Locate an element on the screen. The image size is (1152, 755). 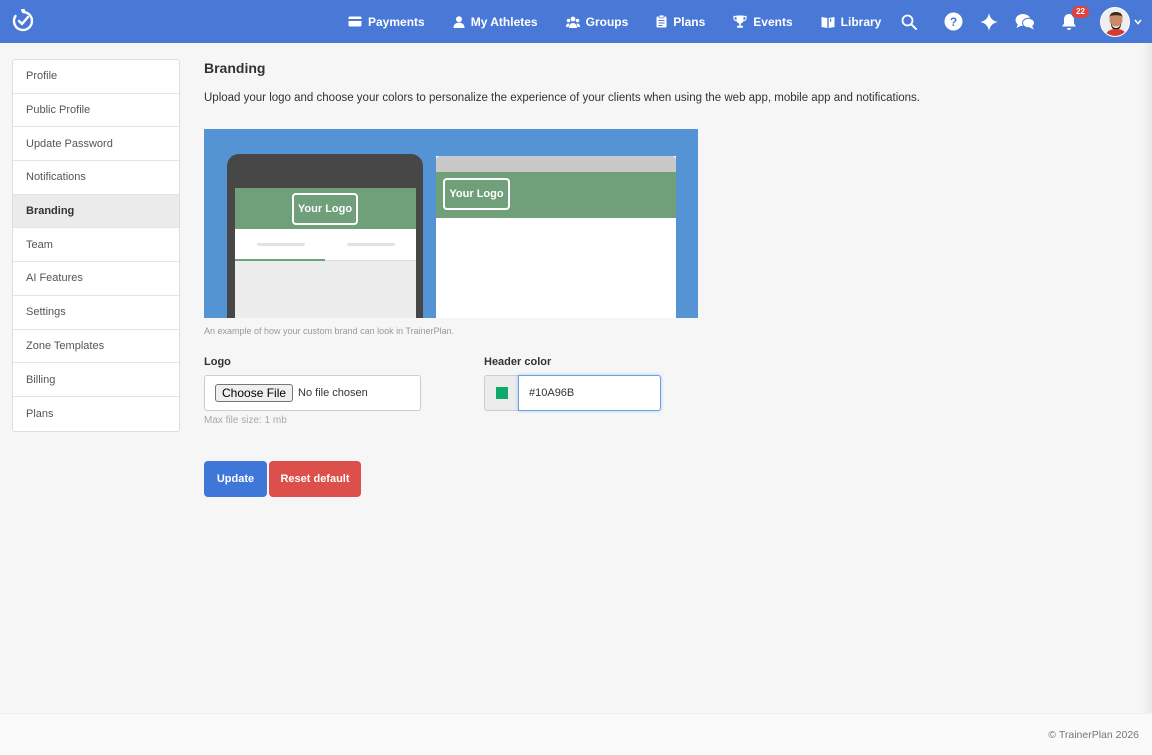
notification-count-badge: 22 is located at coordinates (1080, 11).